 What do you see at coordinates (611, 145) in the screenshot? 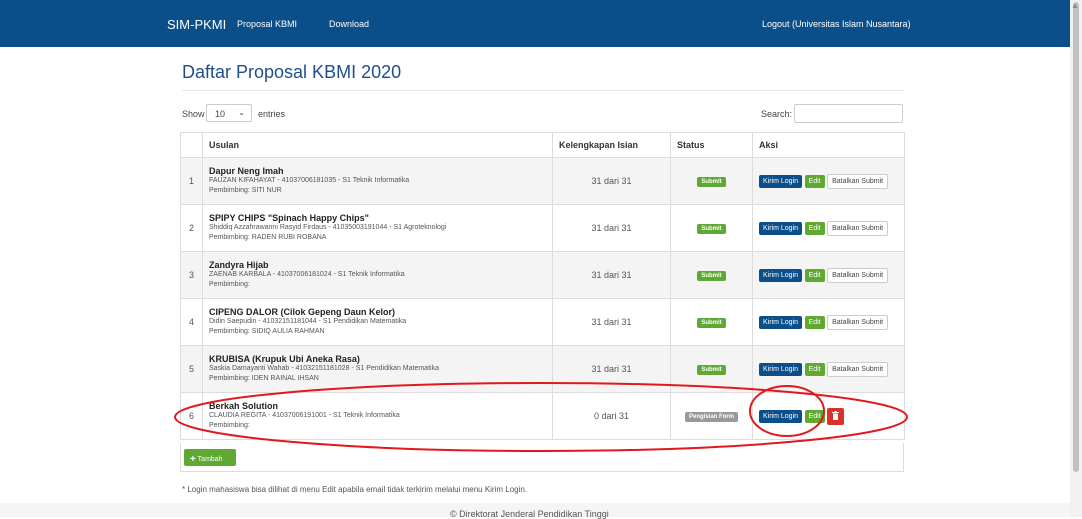
I see `col-header-kelengkapan: Kelengkapan Isian` at bounding box center [611, 145].